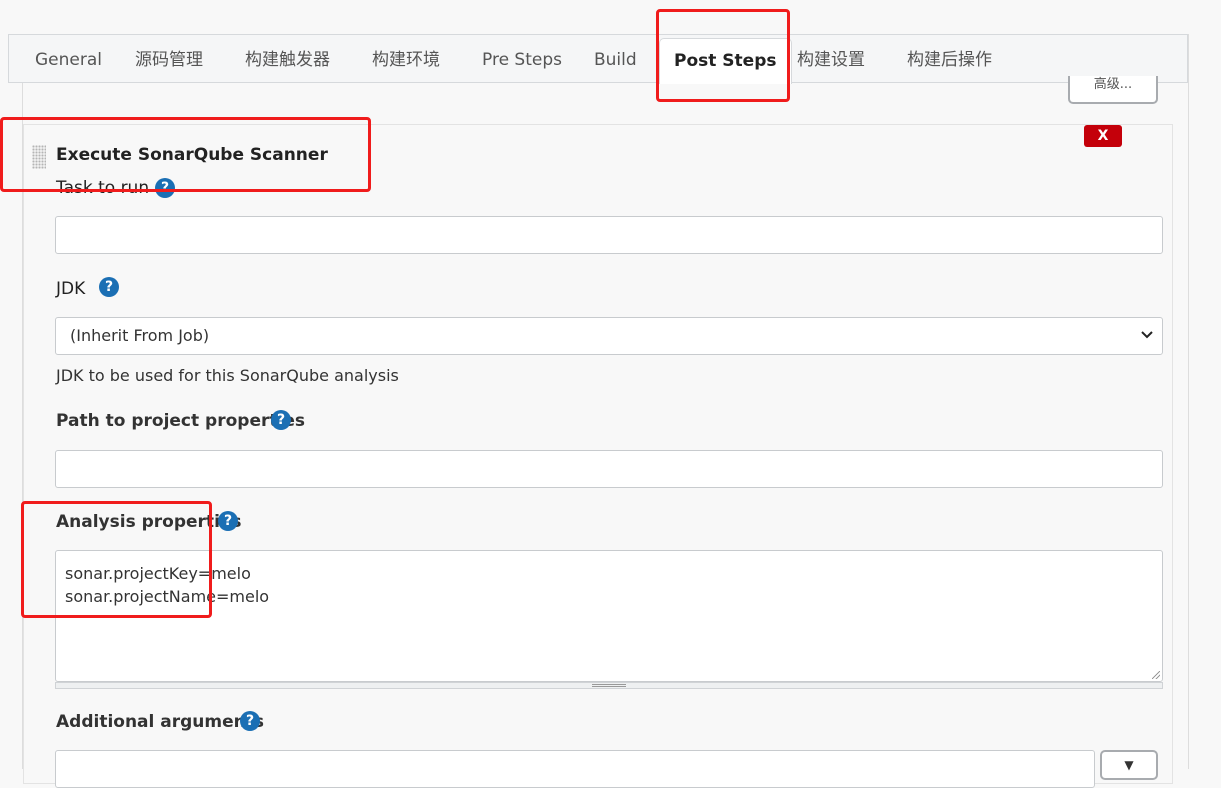  Describe the element at coordinates (192, 155) in the screenshot. I see `section-title: Execute SonarQube Scanner` at that location.